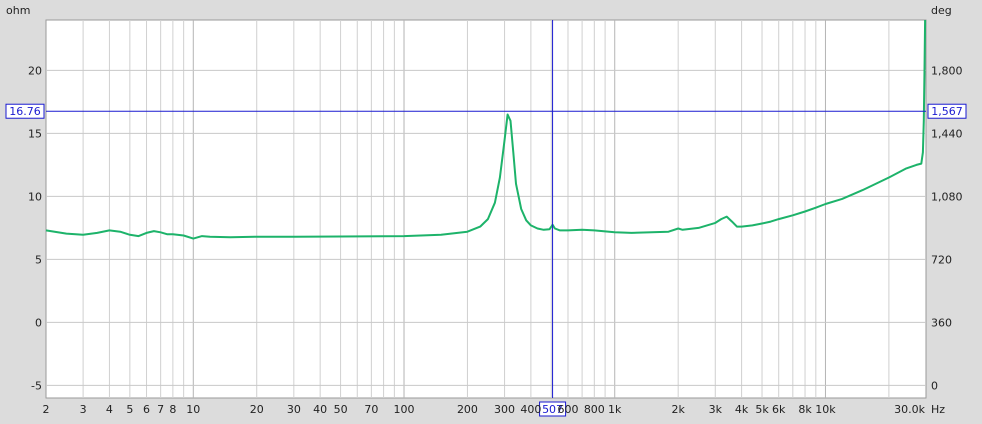  Describe the element at coordinates (615, 409) in the screenshot. I see `x-axis-tick-label: 1k` at that location.